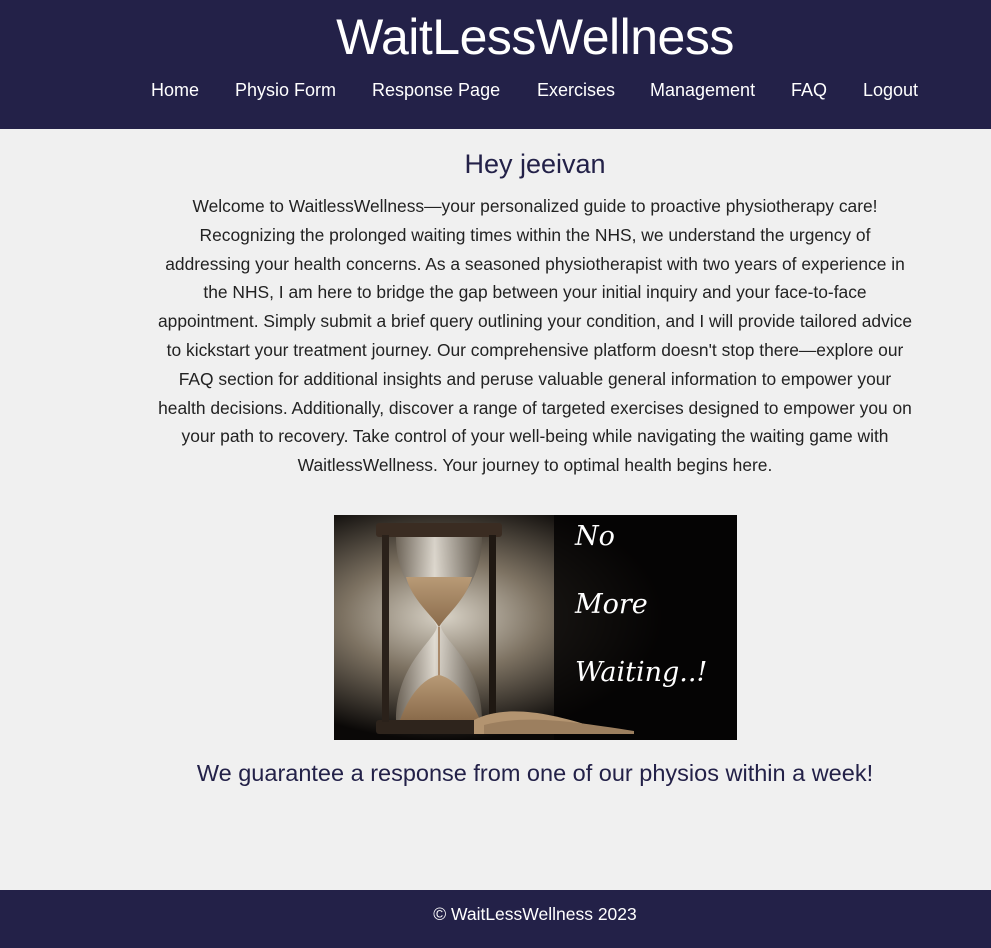  What do you see at coordinates (890, 90) in the screenshot?
I see `nav-link-logout: Logout` at bounding box center [890, 90].